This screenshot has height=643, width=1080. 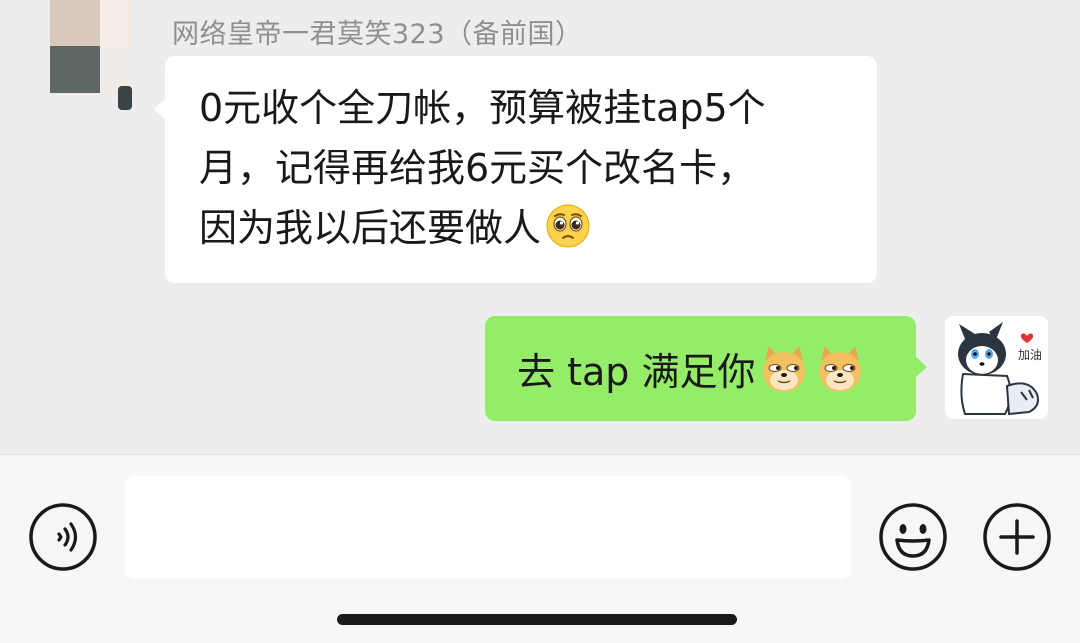 I want to click on voice-icon, so click(x=63, y=537).